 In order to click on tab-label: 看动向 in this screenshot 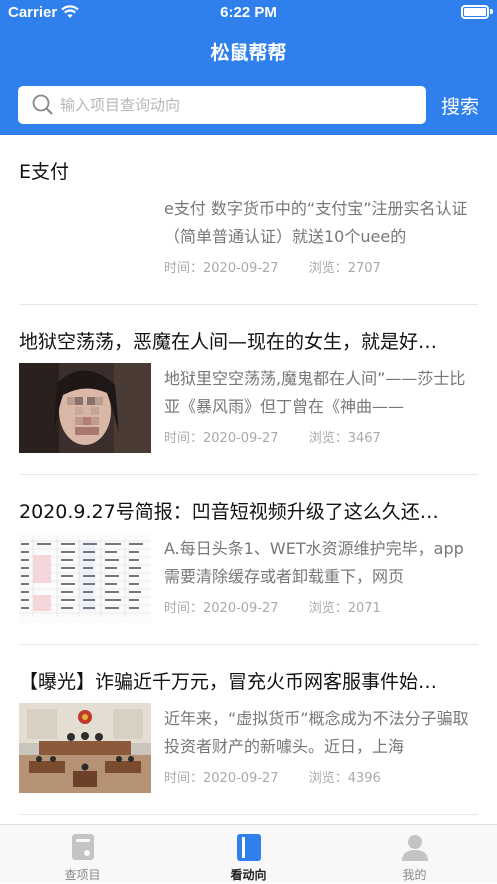, I will do `click(248, 875)`.